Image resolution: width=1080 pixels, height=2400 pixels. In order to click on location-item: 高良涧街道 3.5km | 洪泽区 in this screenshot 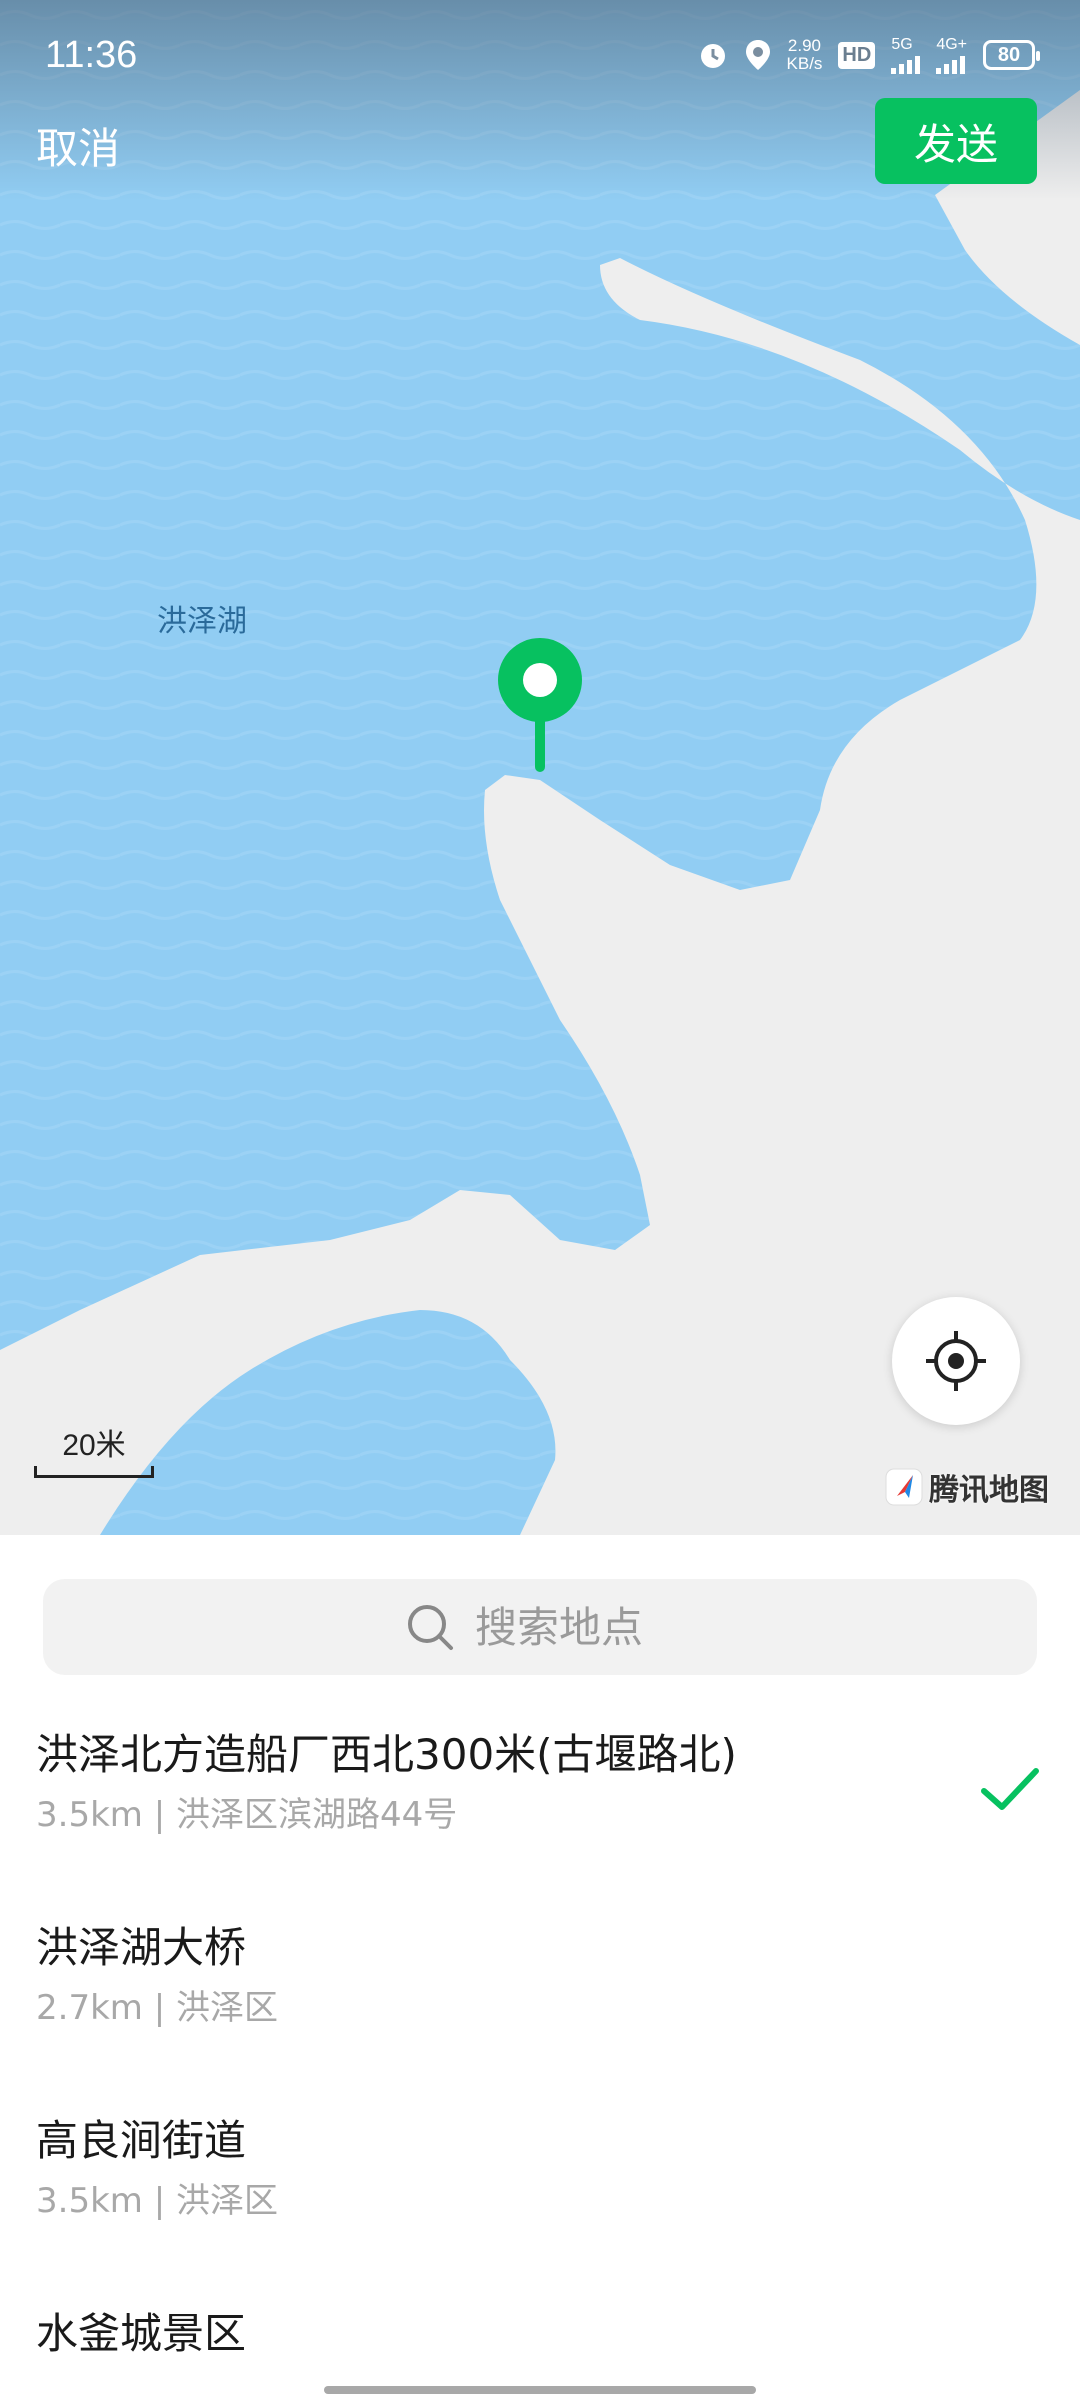, I will do `click(540, 2207)`.